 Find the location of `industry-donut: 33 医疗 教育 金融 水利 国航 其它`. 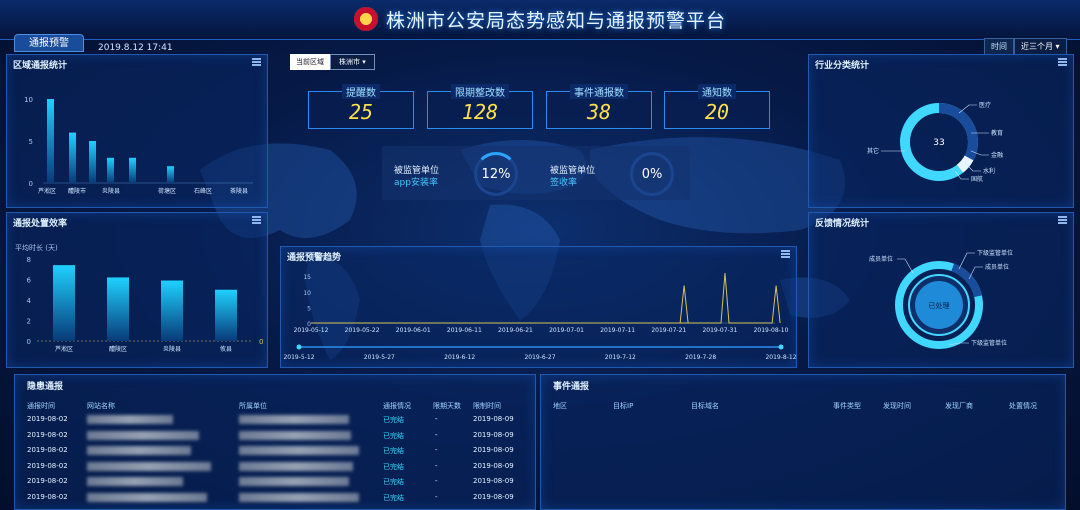

industry-donut: 33 医疗 教育 金融 水利 国航 其它 is located at coordinates (935, 142).